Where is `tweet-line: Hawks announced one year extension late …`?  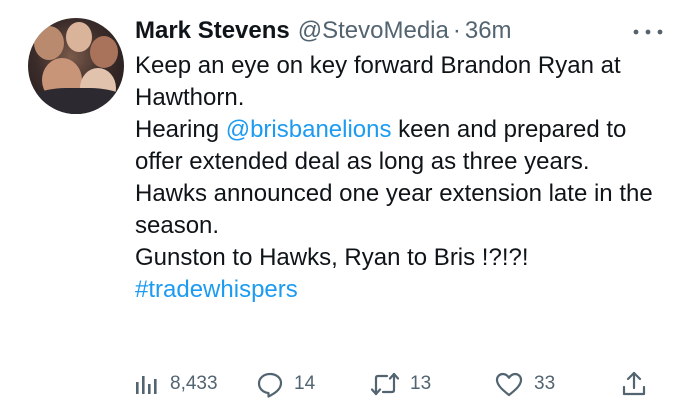 tweet-line: Hawks announced one year extension late … is located at coordinates (394, 209).